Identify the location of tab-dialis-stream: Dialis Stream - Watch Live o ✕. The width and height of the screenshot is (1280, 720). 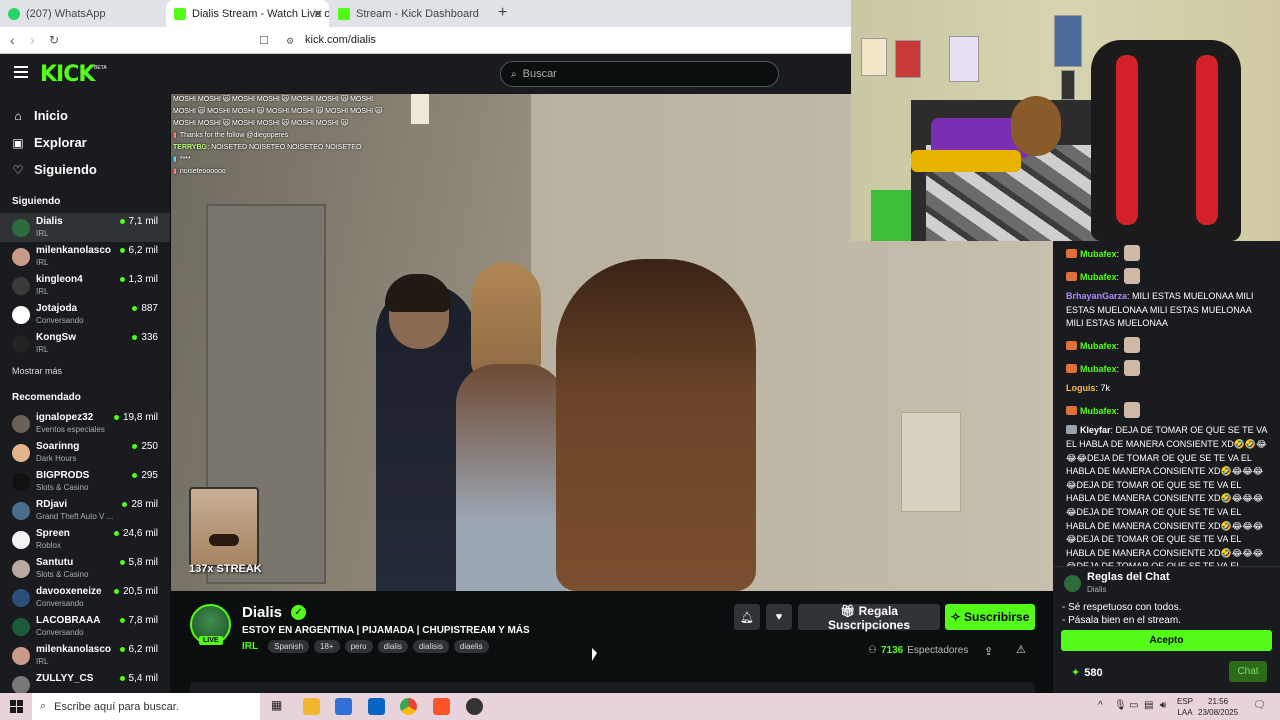
(247, 13).